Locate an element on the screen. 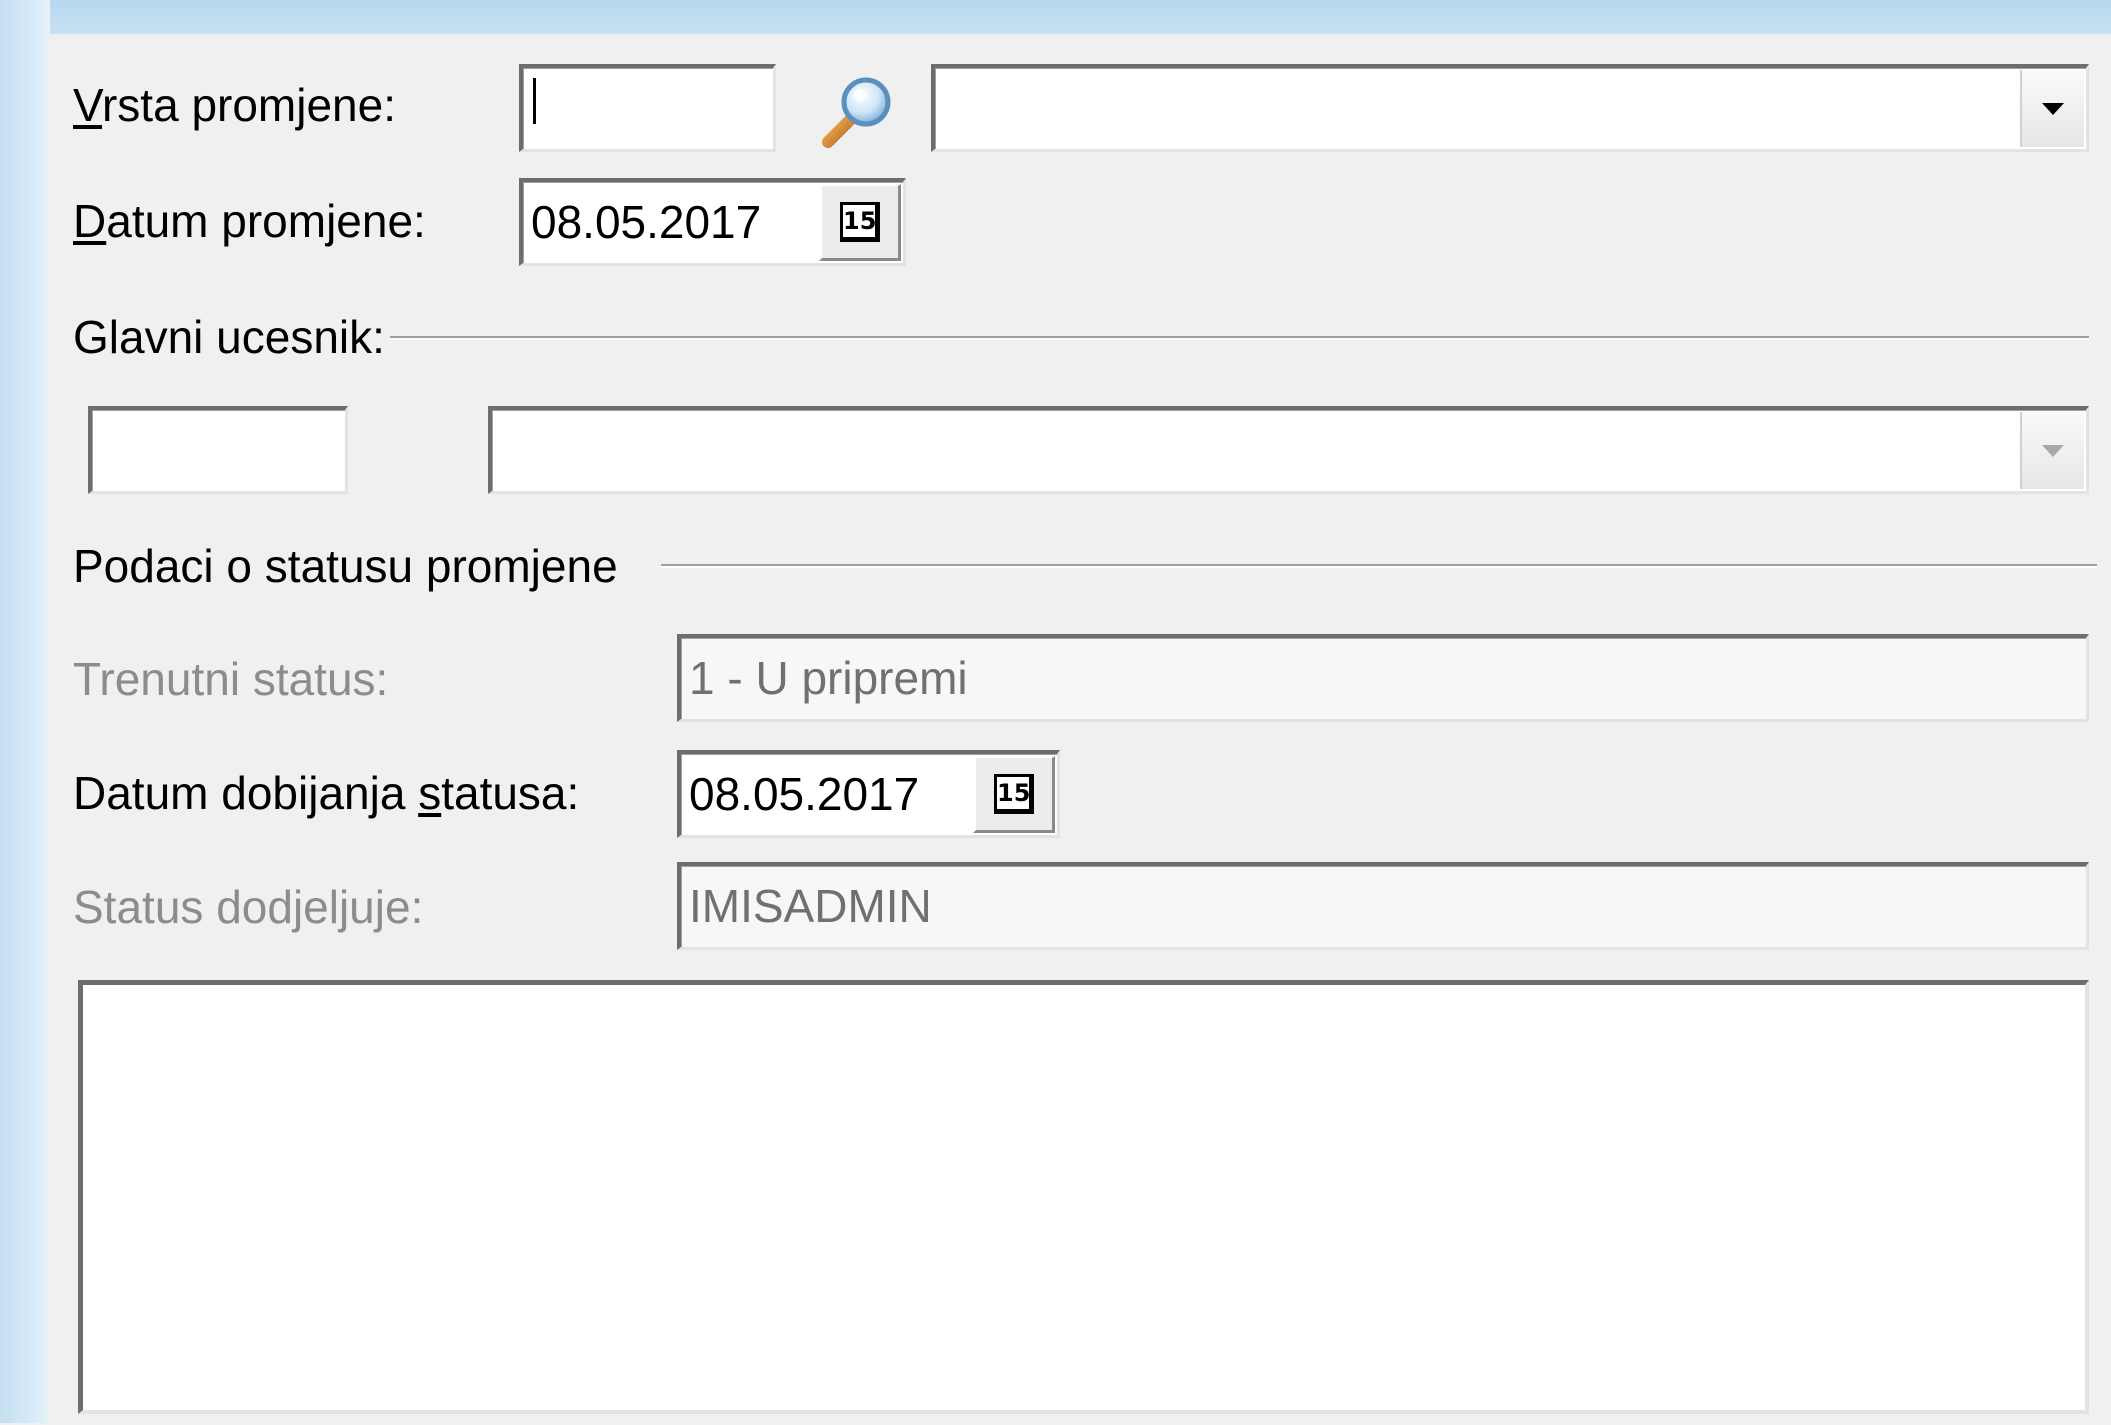  datum-dobijanja-label-accel: s is located at coordinates (430, 793).